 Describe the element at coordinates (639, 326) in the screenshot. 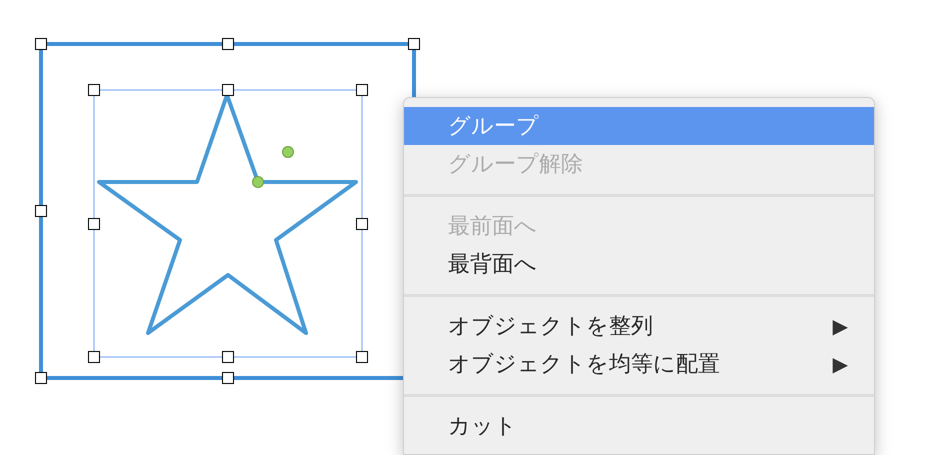

I see `menu-item: オブジェクトを整列 ▶` at that location.